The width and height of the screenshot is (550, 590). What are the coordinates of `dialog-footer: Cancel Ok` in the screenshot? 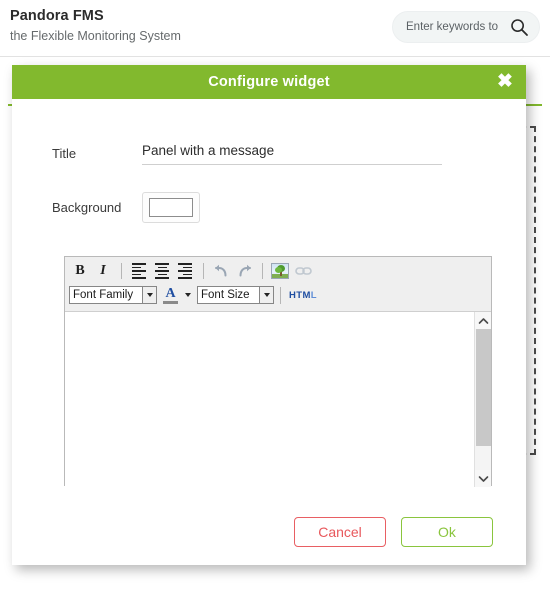 It's located at (269, 532).